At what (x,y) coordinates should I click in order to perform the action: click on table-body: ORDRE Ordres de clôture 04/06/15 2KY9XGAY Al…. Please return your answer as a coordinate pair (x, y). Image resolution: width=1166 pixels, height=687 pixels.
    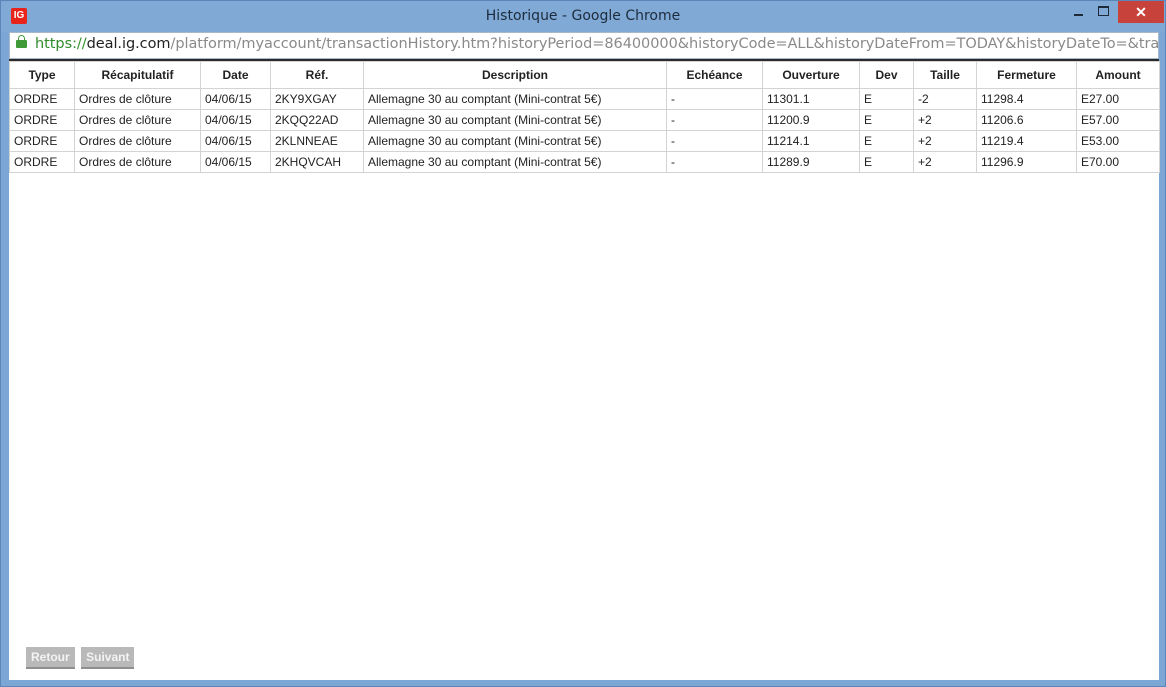
    Looking at the image, I should click on (584, 130).